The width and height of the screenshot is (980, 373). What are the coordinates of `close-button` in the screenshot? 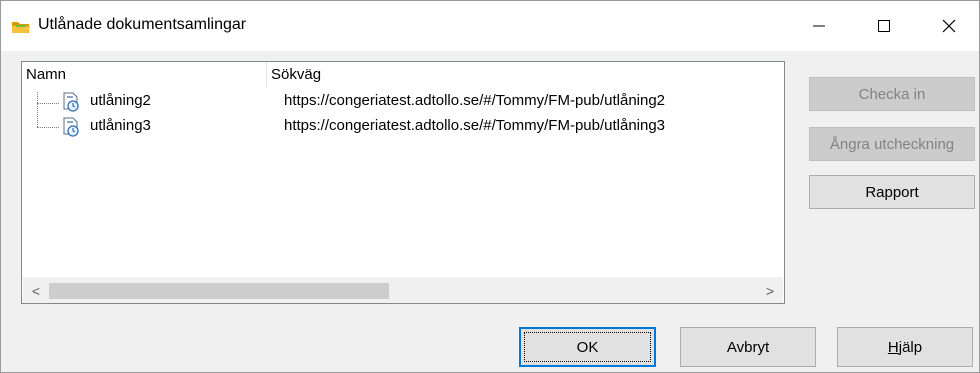 It's located at (949, 26).